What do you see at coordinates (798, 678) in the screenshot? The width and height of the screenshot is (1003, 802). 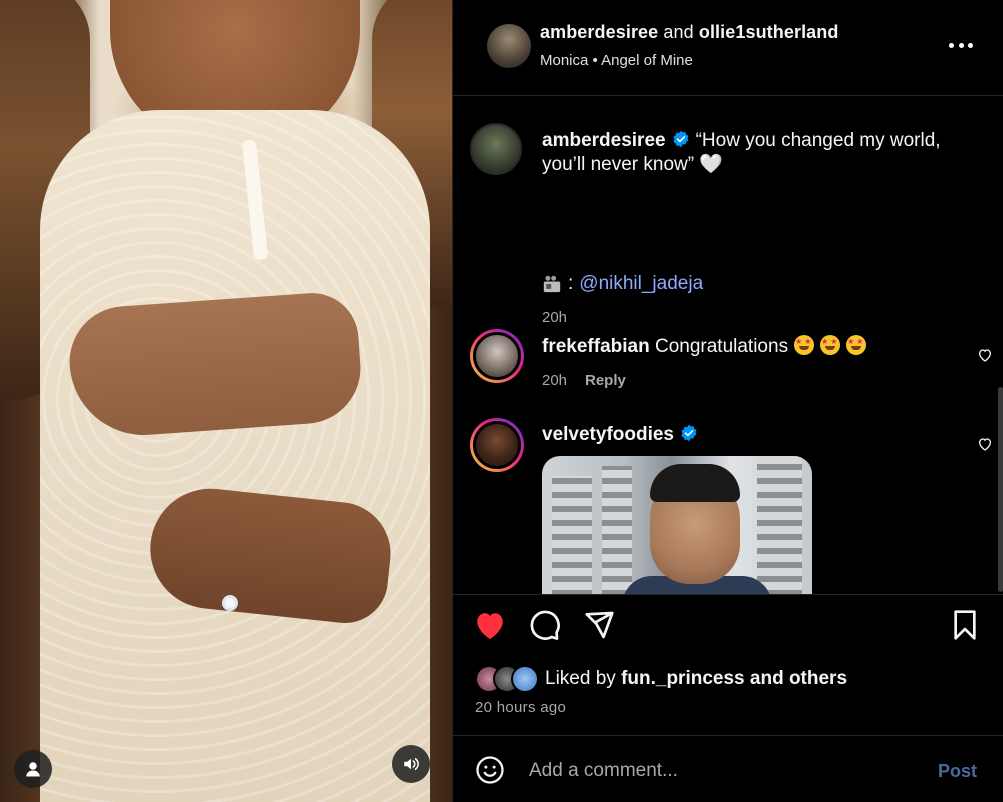 I see `likes-others-link: and others` at bounding box center [798, 678].